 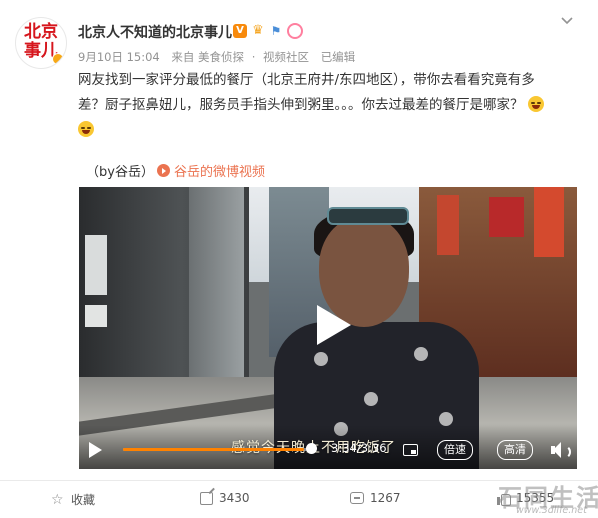 I want to click on post-date: 9月10日 15:04, so click(x=119, y=57).